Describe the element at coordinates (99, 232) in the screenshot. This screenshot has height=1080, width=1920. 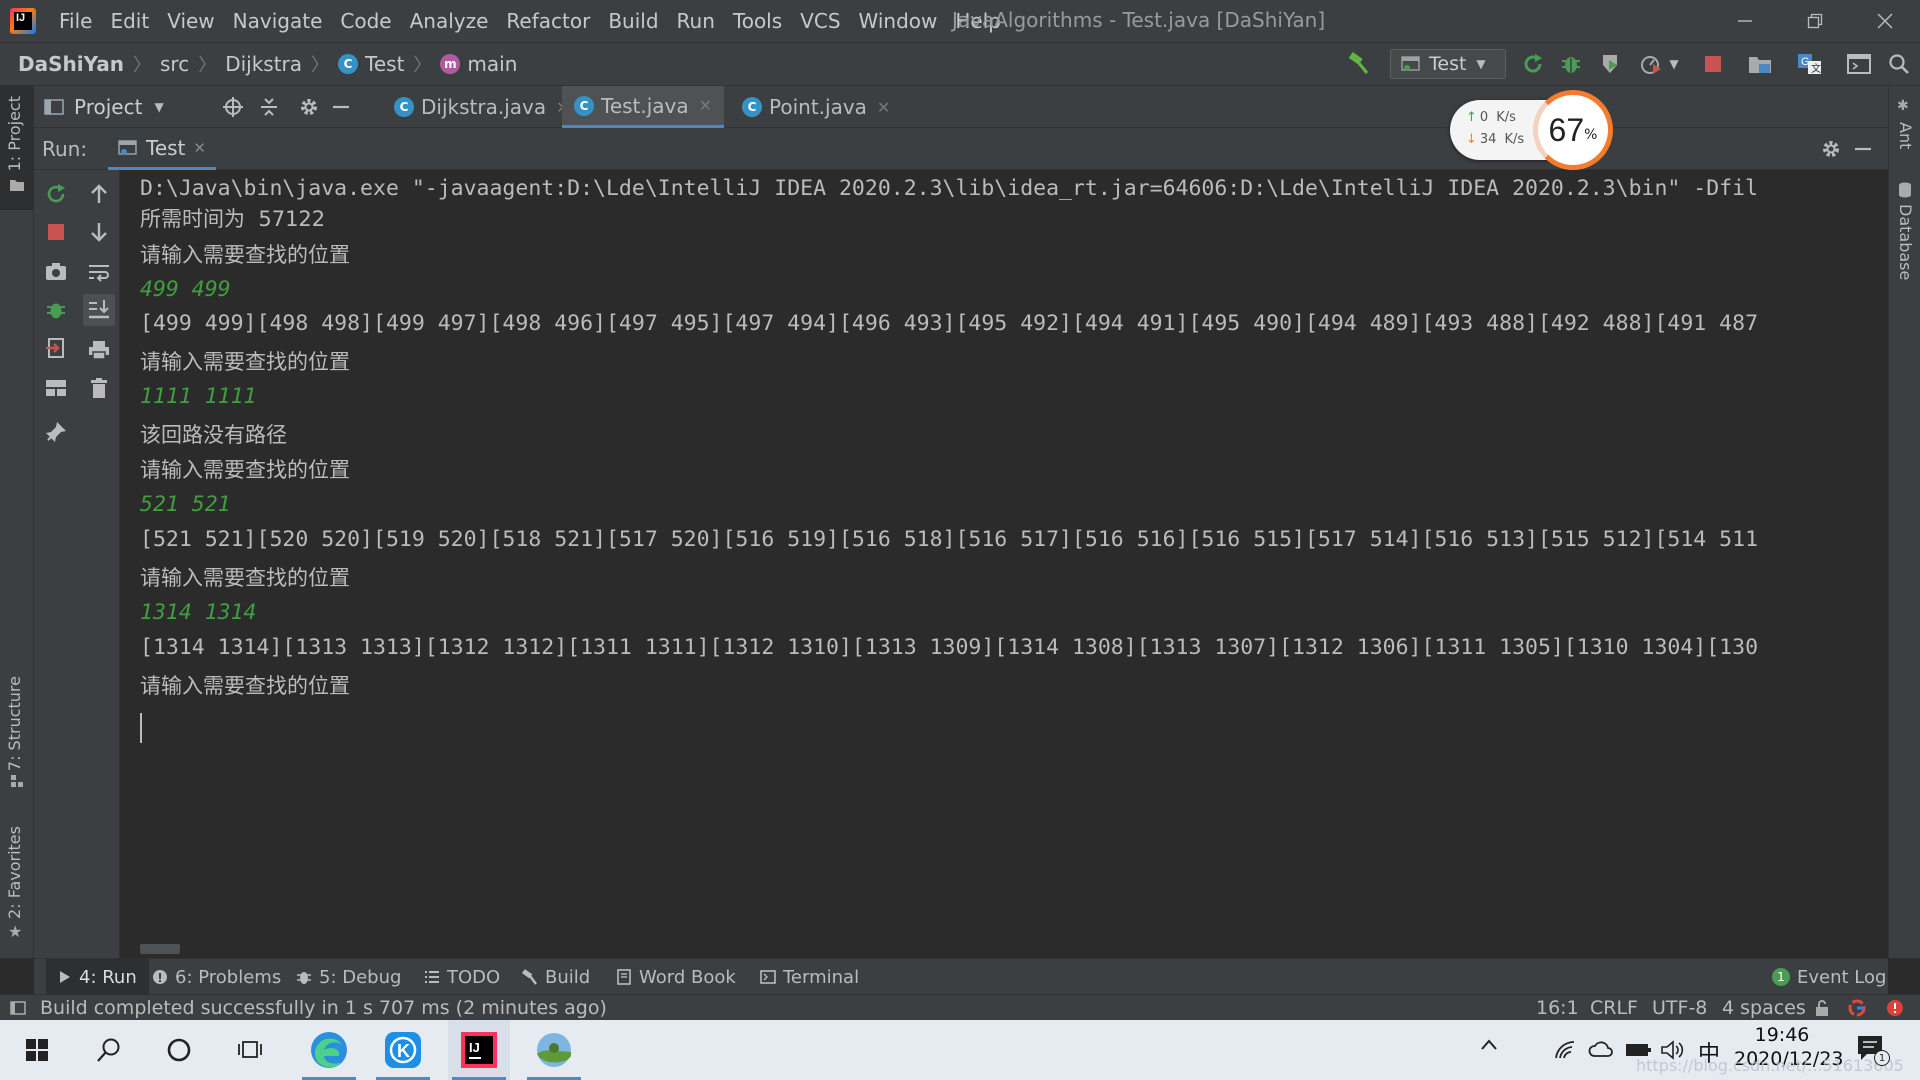
I see `scroll-down-button` at that location.